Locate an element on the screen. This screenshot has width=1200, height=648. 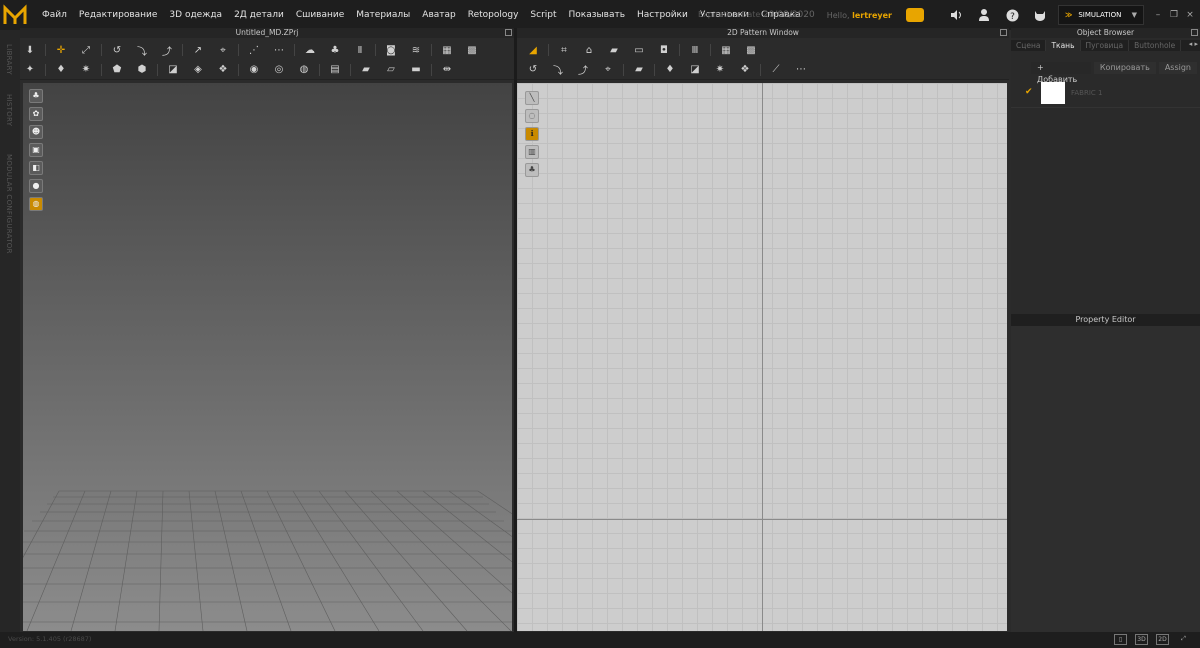
show-line-icon: ╲ is located at coordinates (532, 98).